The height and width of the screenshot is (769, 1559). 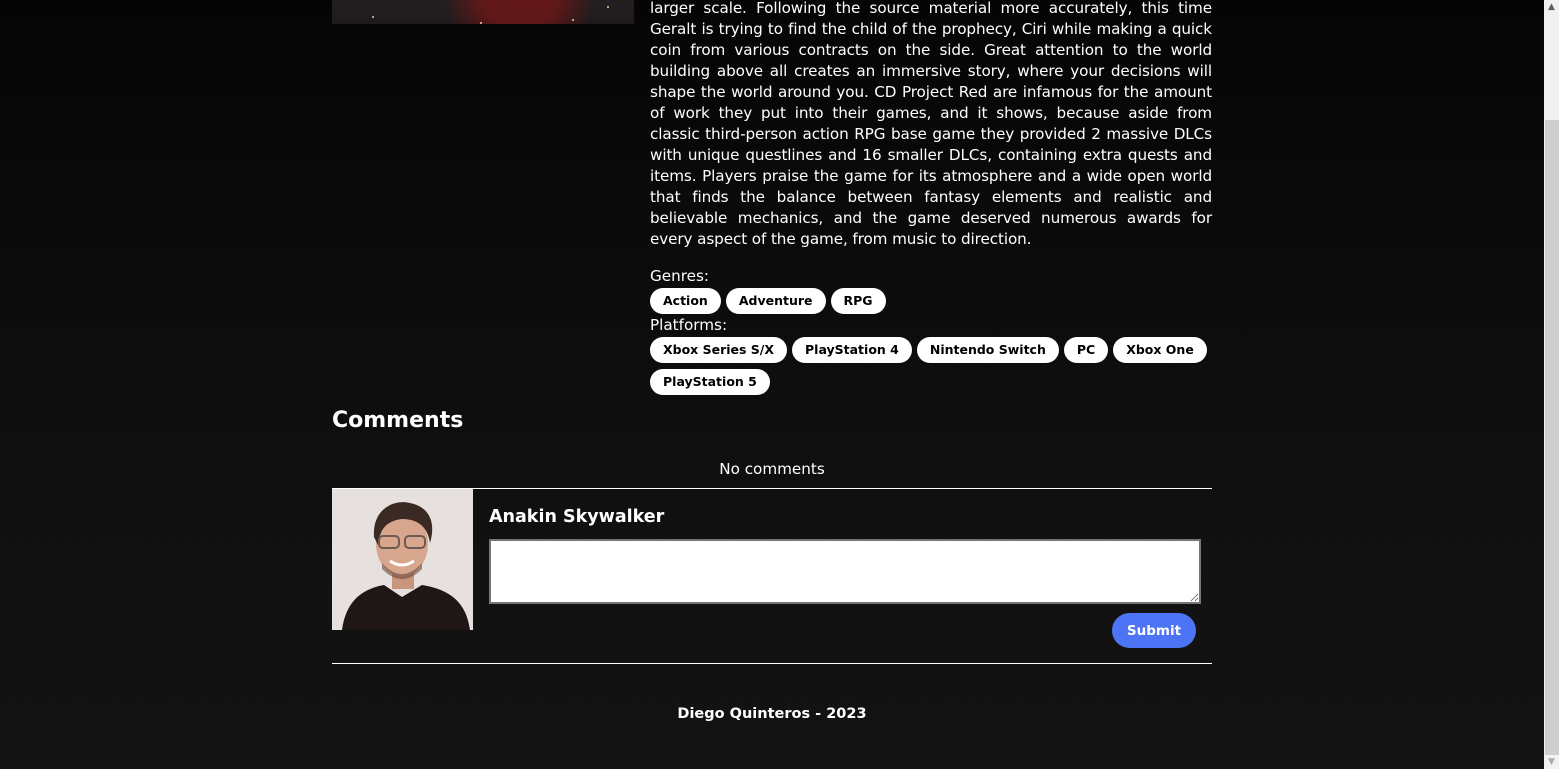 I want to click on game-cover-image, so click(x=483, y=12).